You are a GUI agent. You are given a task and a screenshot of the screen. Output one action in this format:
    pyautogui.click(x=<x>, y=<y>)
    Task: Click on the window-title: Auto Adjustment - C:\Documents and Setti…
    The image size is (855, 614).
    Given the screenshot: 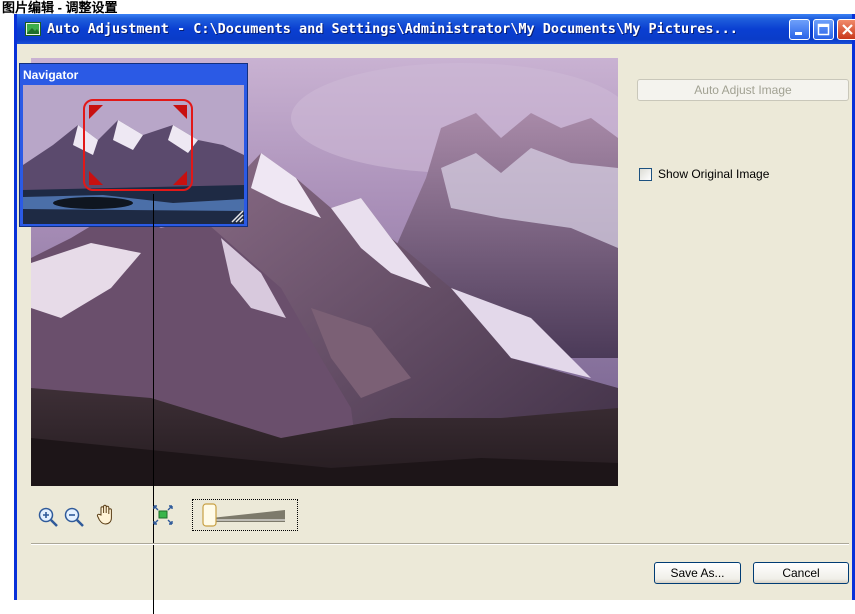 What is the action you would take?
    pyautogui.click(x=392, y=29)
    